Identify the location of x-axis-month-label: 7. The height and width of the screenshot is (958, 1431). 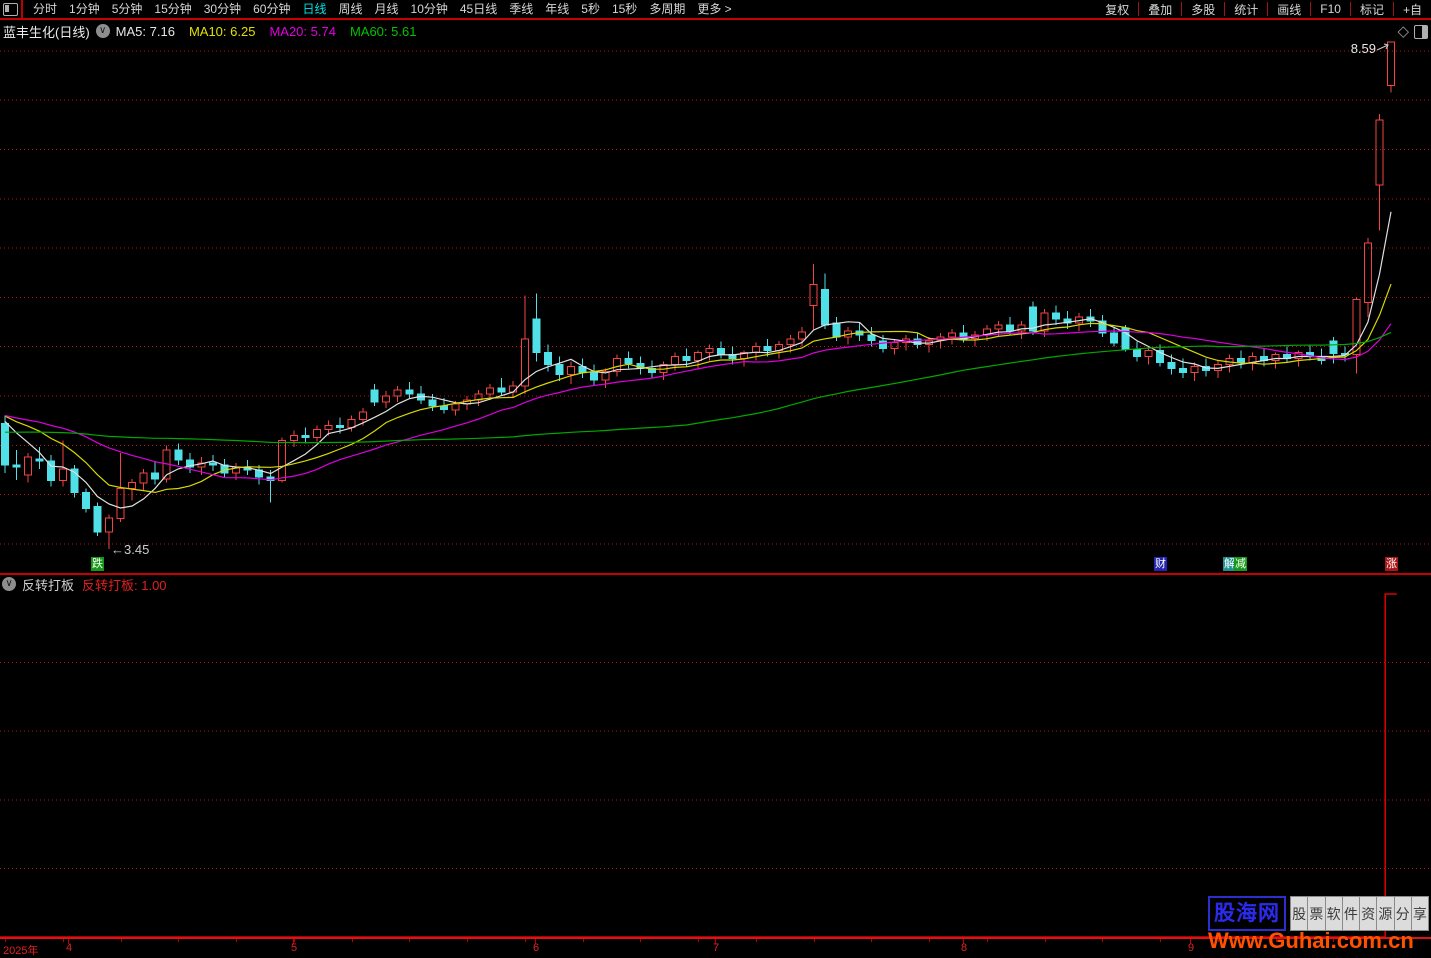
(716, 948).